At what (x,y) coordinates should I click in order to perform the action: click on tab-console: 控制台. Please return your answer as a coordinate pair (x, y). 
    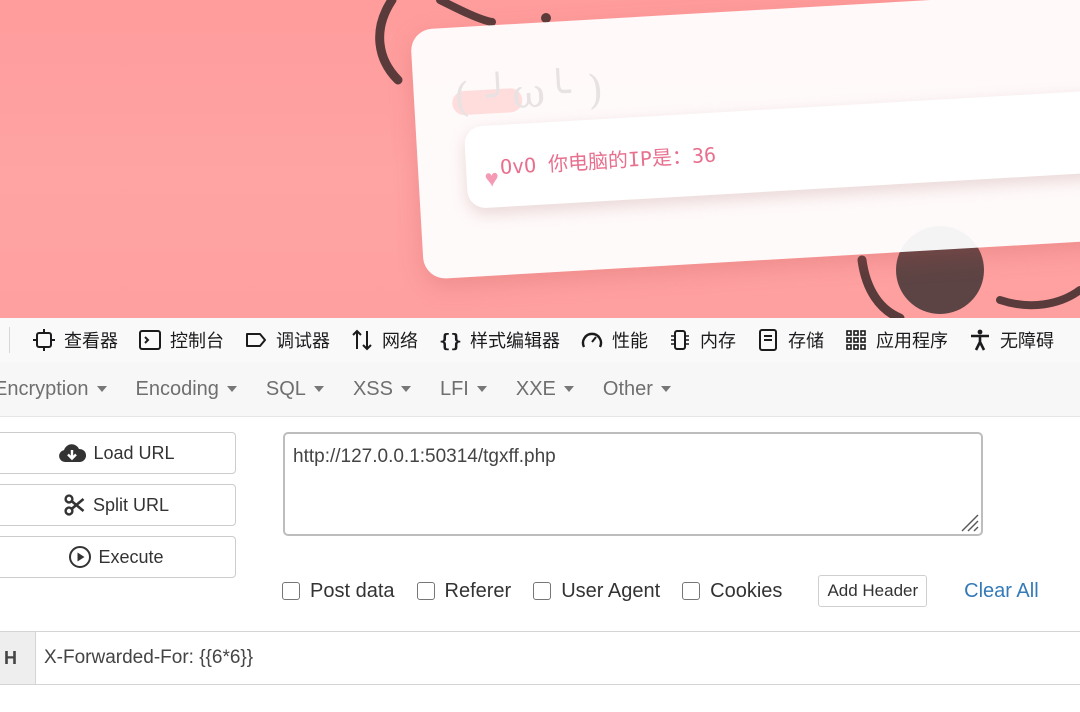
    Looking at the image, I should click on (181, 340).